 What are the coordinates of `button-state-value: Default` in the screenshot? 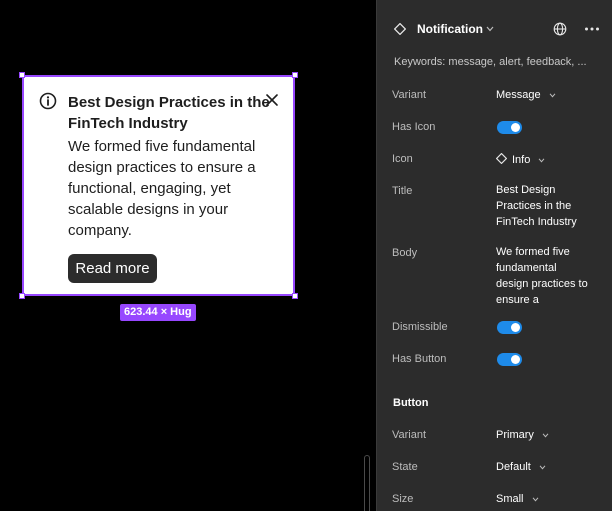 It's located at (513, 467).